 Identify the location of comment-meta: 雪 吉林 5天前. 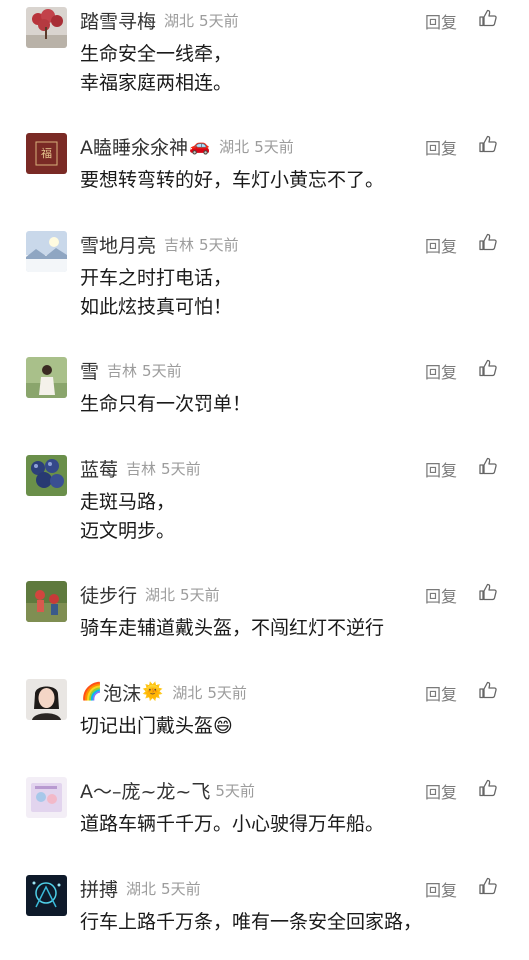
(131, 370).